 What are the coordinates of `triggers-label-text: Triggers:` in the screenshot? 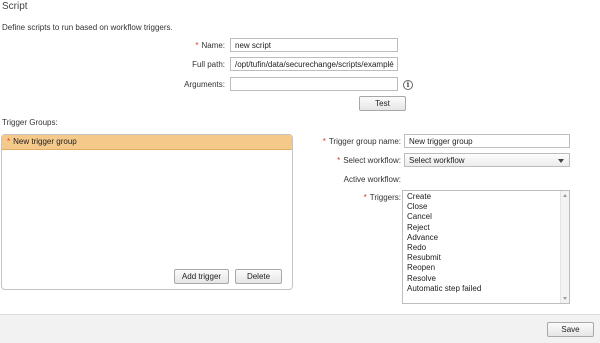 It's located at (385, 197).